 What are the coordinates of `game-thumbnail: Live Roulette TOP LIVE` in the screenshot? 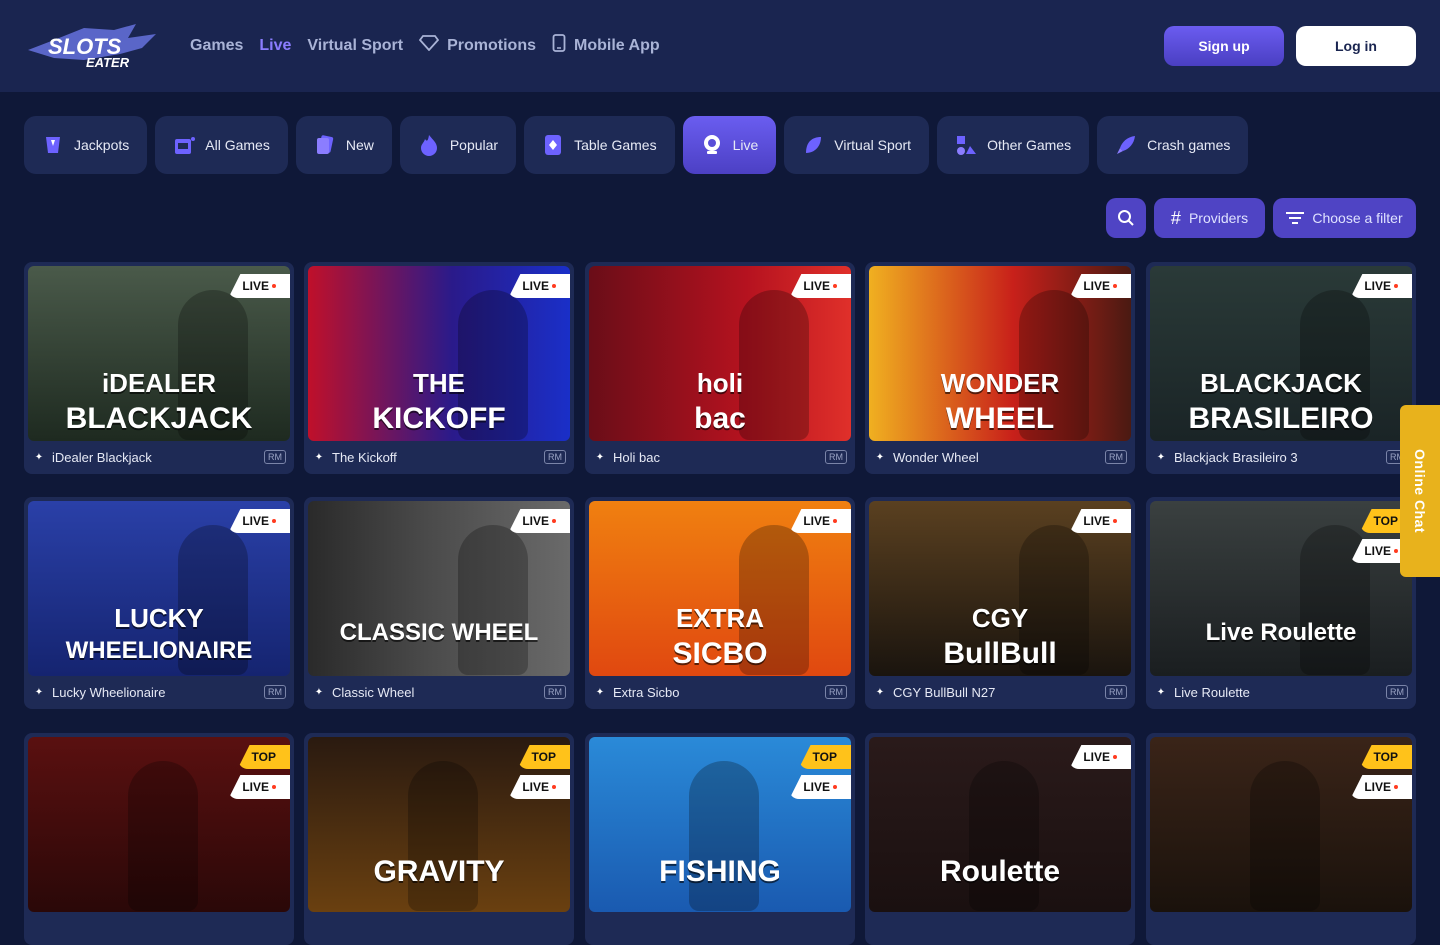 It's located at (1281, 588).